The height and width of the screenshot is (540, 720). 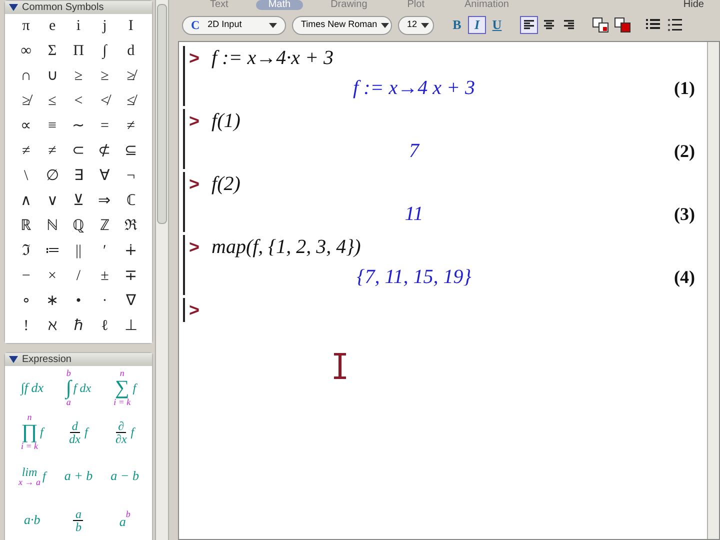 What do you see at coordinates (52, 326) in the screenshot?
I see `symbol-button: ℵ` at bounding box center [52, 326].